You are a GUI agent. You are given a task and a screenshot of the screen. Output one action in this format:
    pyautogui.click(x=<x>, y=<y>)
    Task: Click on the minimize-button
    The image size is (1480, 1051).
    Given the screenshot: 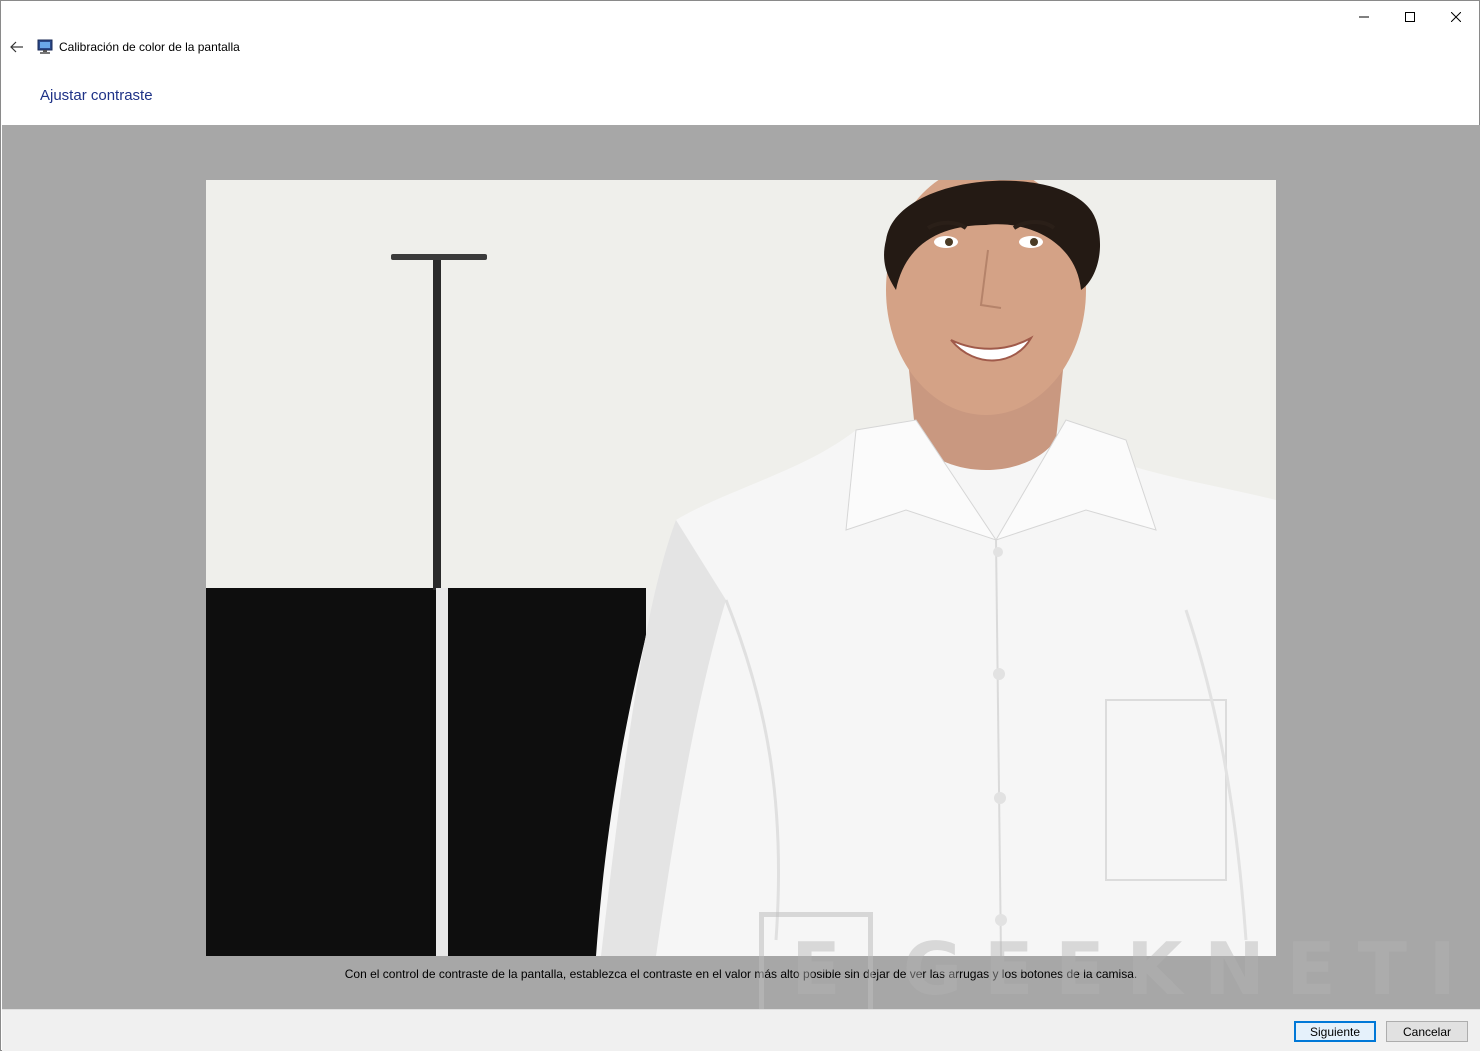 What is the action you would take?
    pyautogui.click(x=1364, y=17)
    